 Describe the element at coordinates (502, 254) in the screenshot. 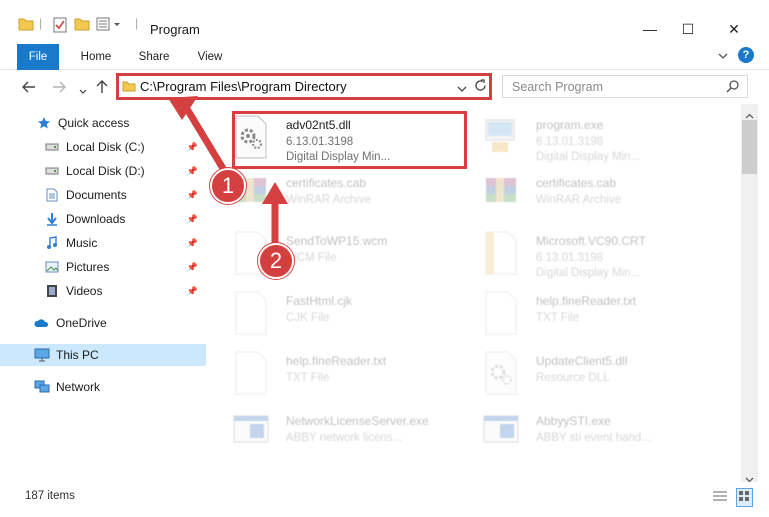

I see `folder-file-icon` at that location.